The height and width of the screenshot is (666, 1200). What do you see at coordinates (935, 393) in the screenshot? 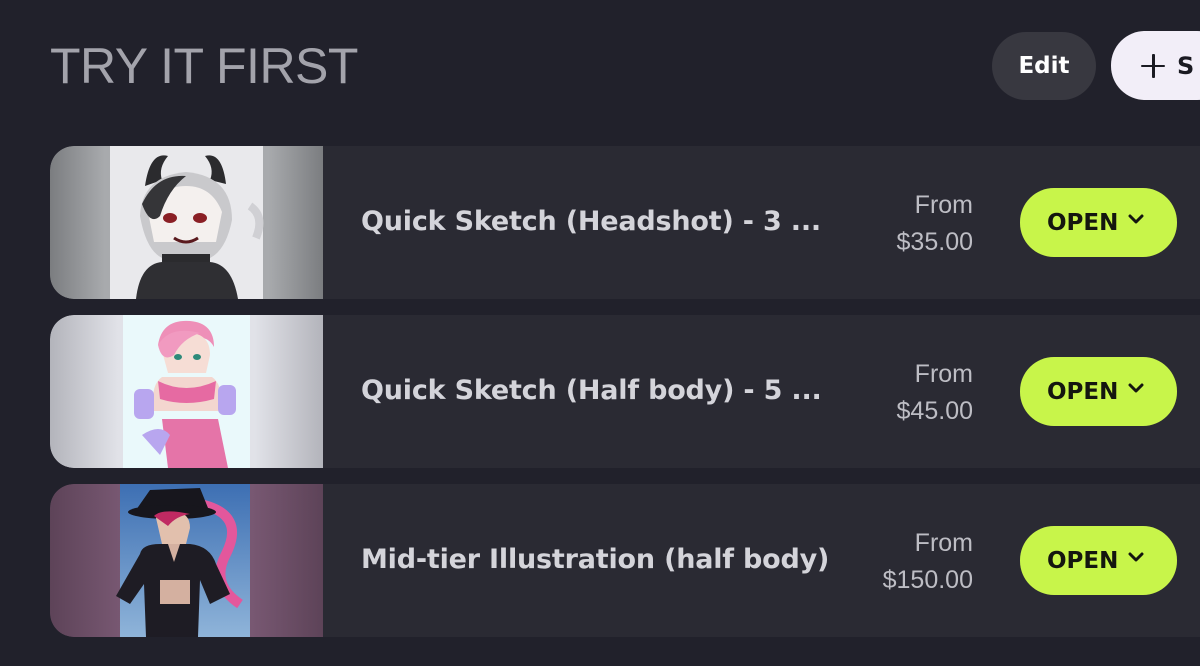
I see `price-block: From $45.00` at bounding box center [935, 393].